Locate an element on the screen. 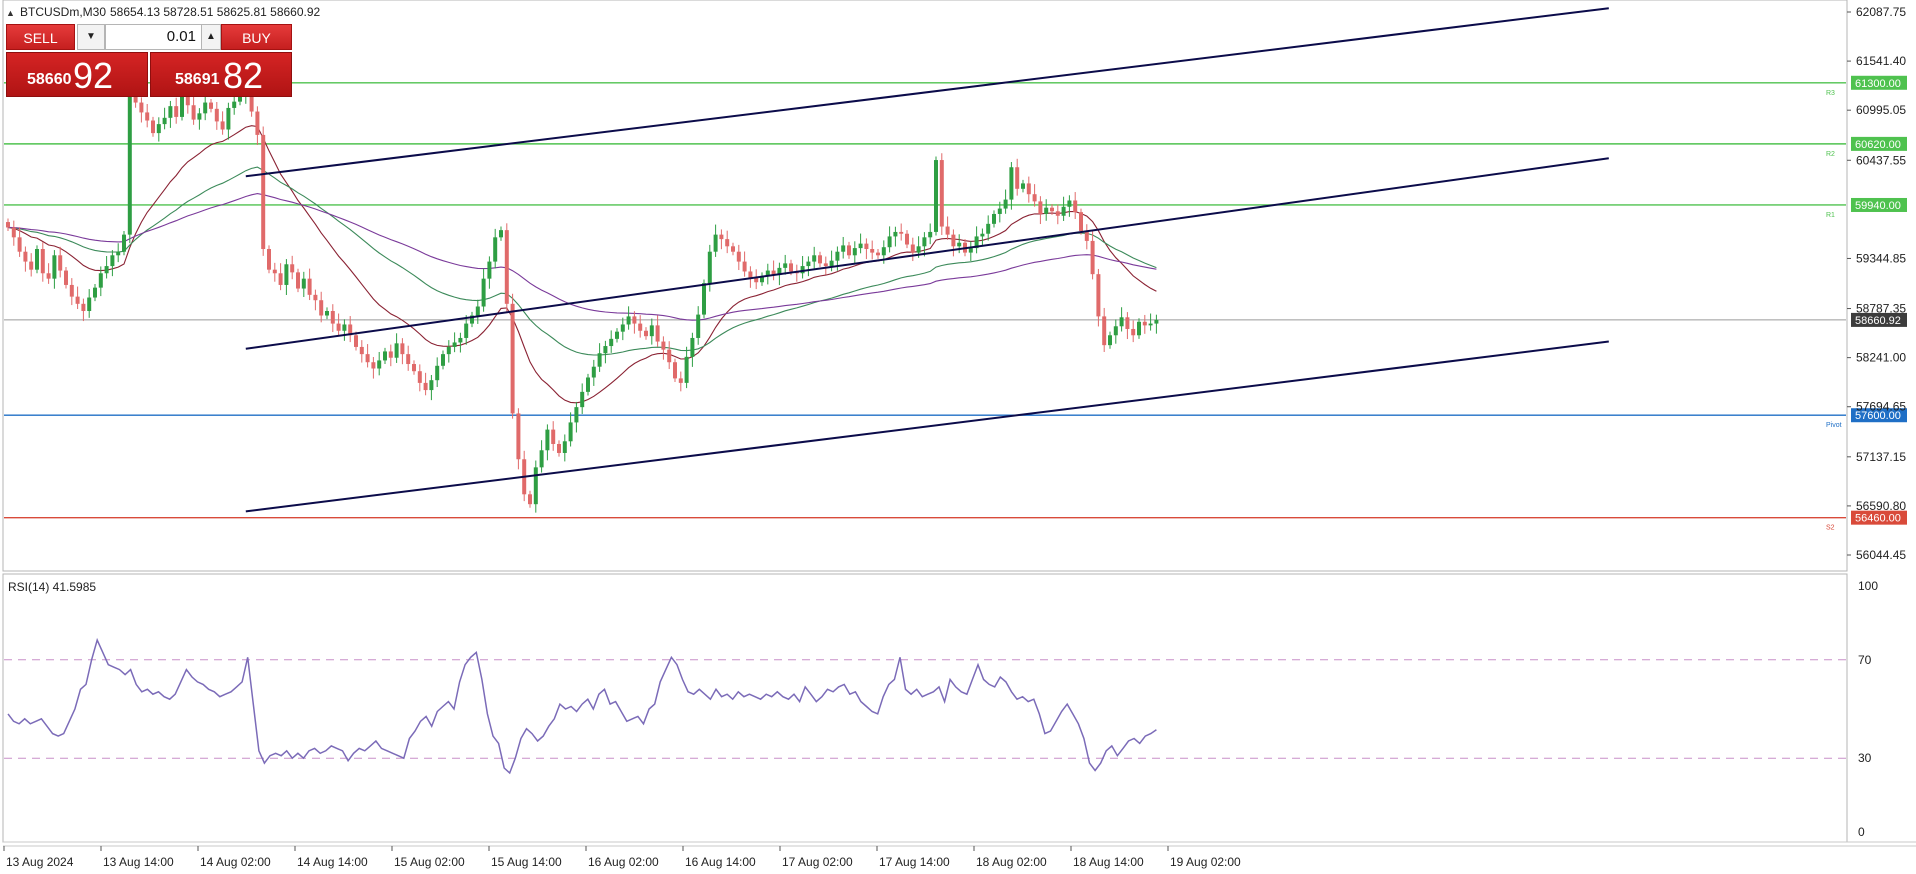 Image resolution: width=1916 pixels, height=874 pixels. level-tag: S2 is located at coordinates (1830, 528).